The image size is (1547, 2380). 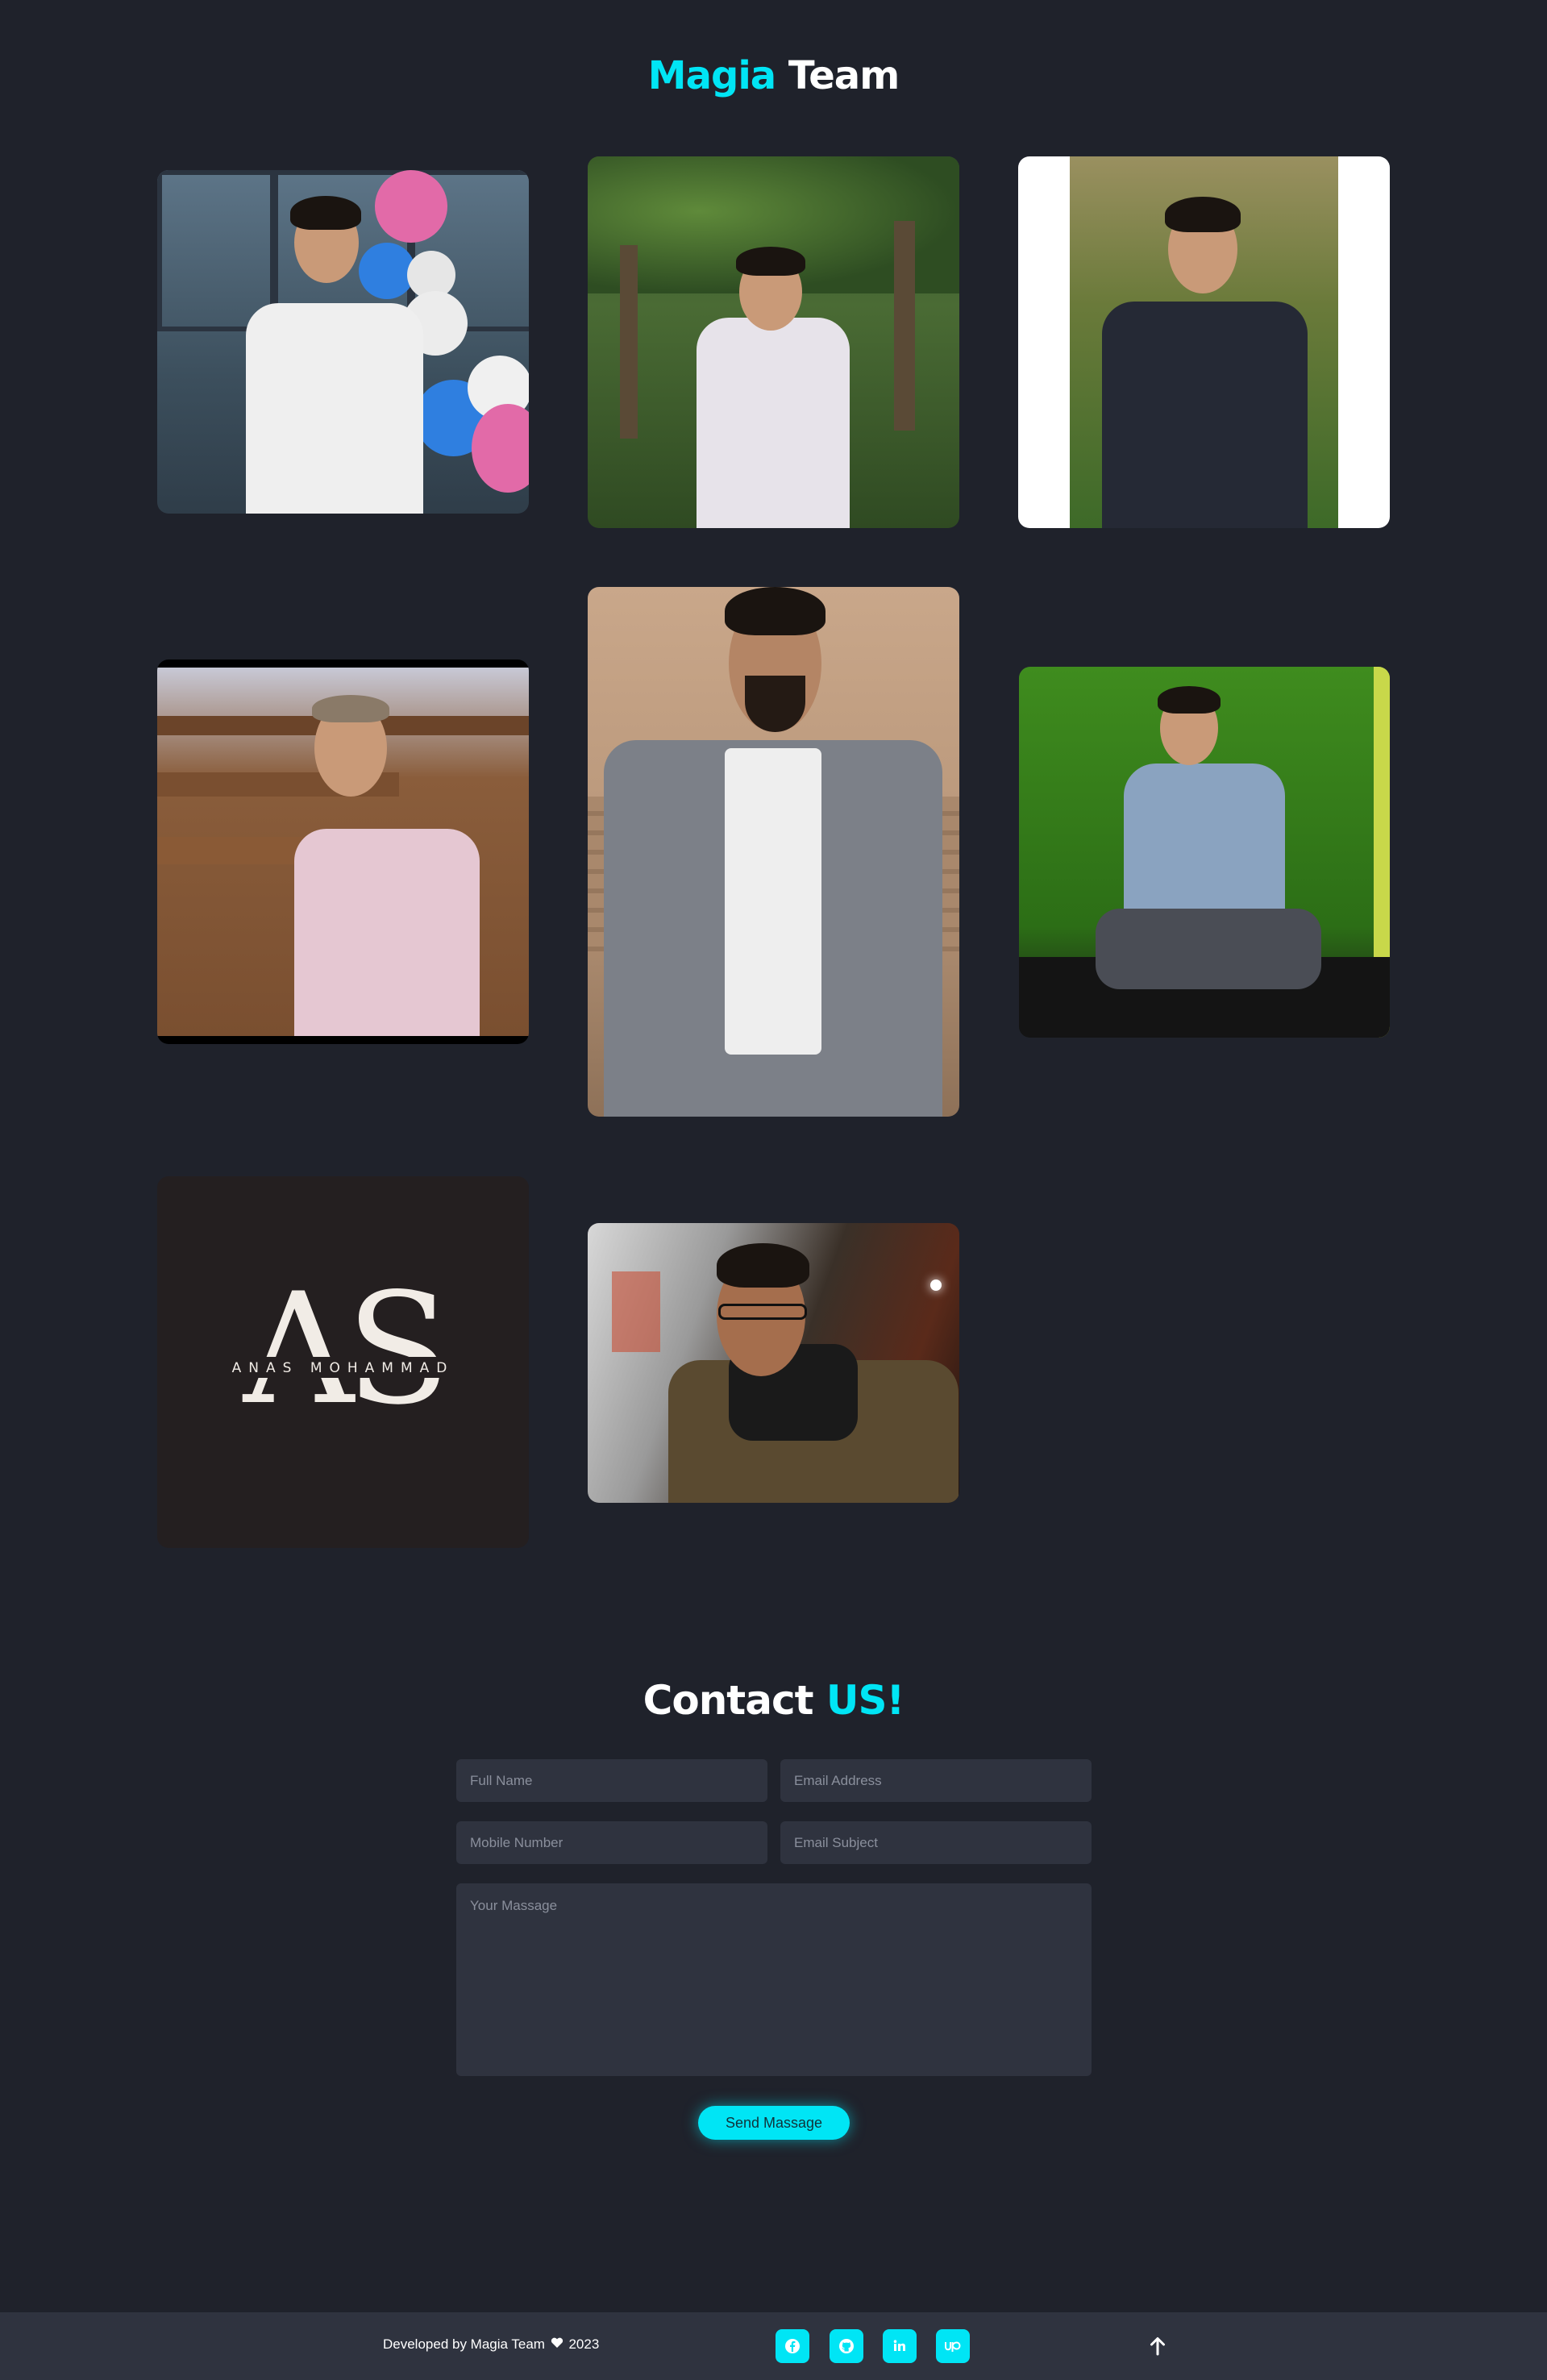 I want to click on upwork-icon, so click(x=953, y=2346).